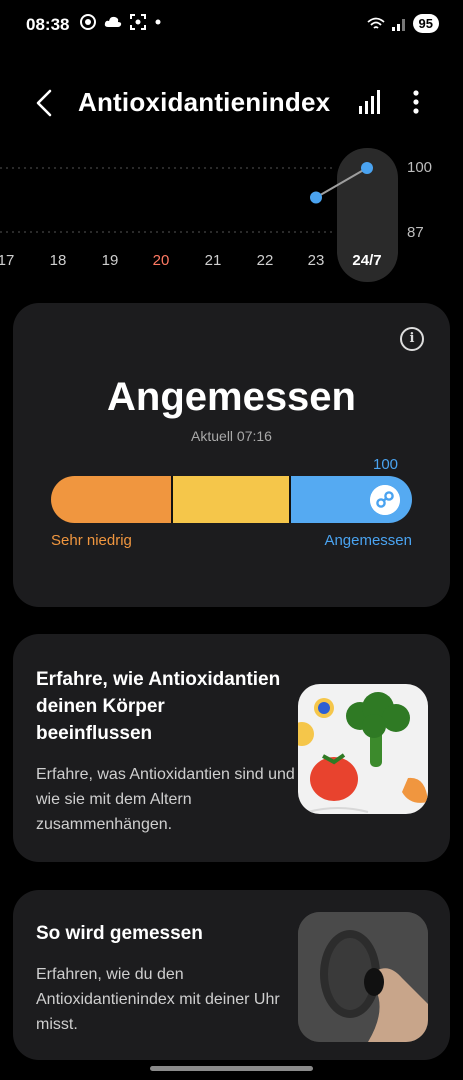  I want to click on history-chart: 100 87 17 18 19 20 21 22 23 24/7, so click(231, 212).